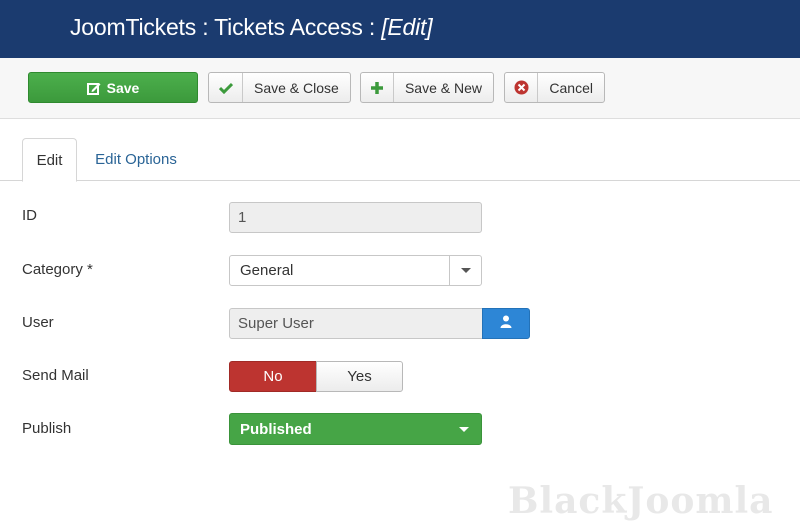 The height and width of the screenshot is (525, 800). Describe the element at coordinates (355, 270) in the screenshot. I see `category-select: General` at that location.